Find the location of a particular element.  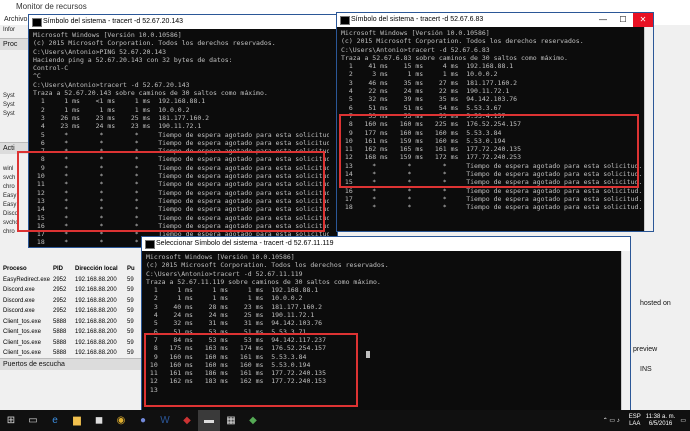

table-cell-proc: Discord.exe is located at coordinates (19, 311).